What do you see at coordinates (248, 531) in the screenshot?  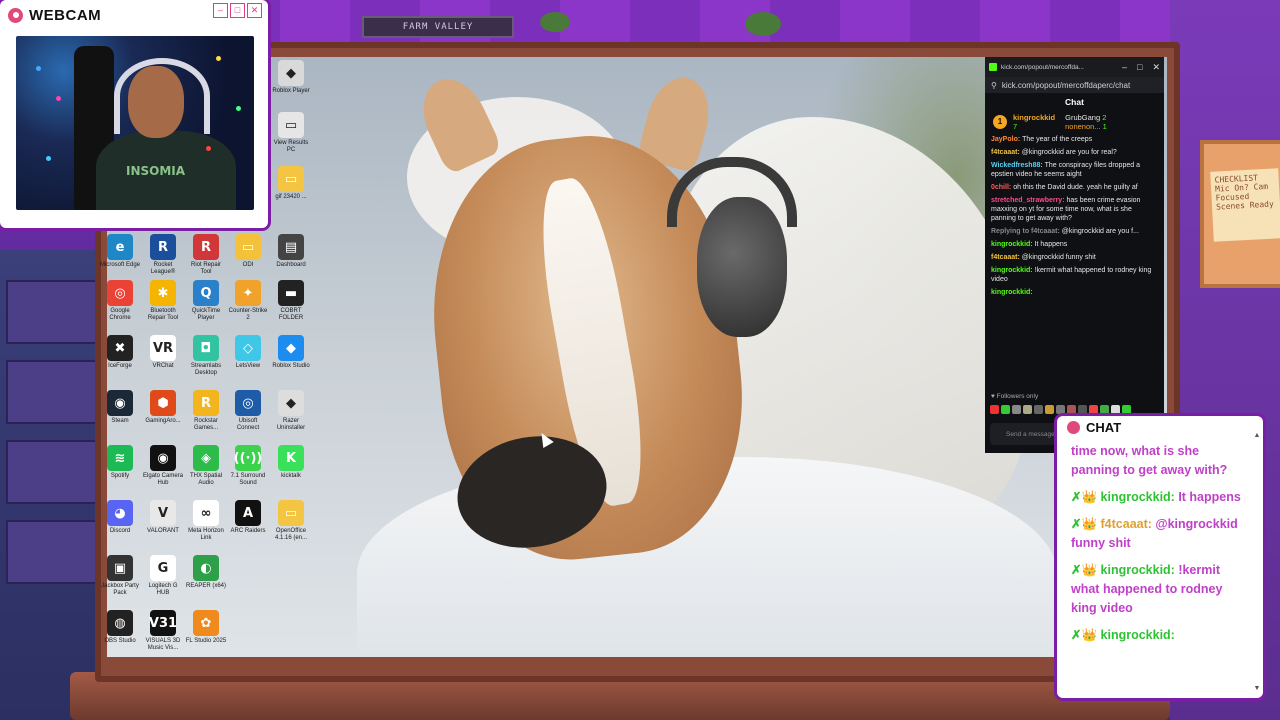 I see `desktop-icon-label: ARC Raiders` at bounding box center [248, 531].